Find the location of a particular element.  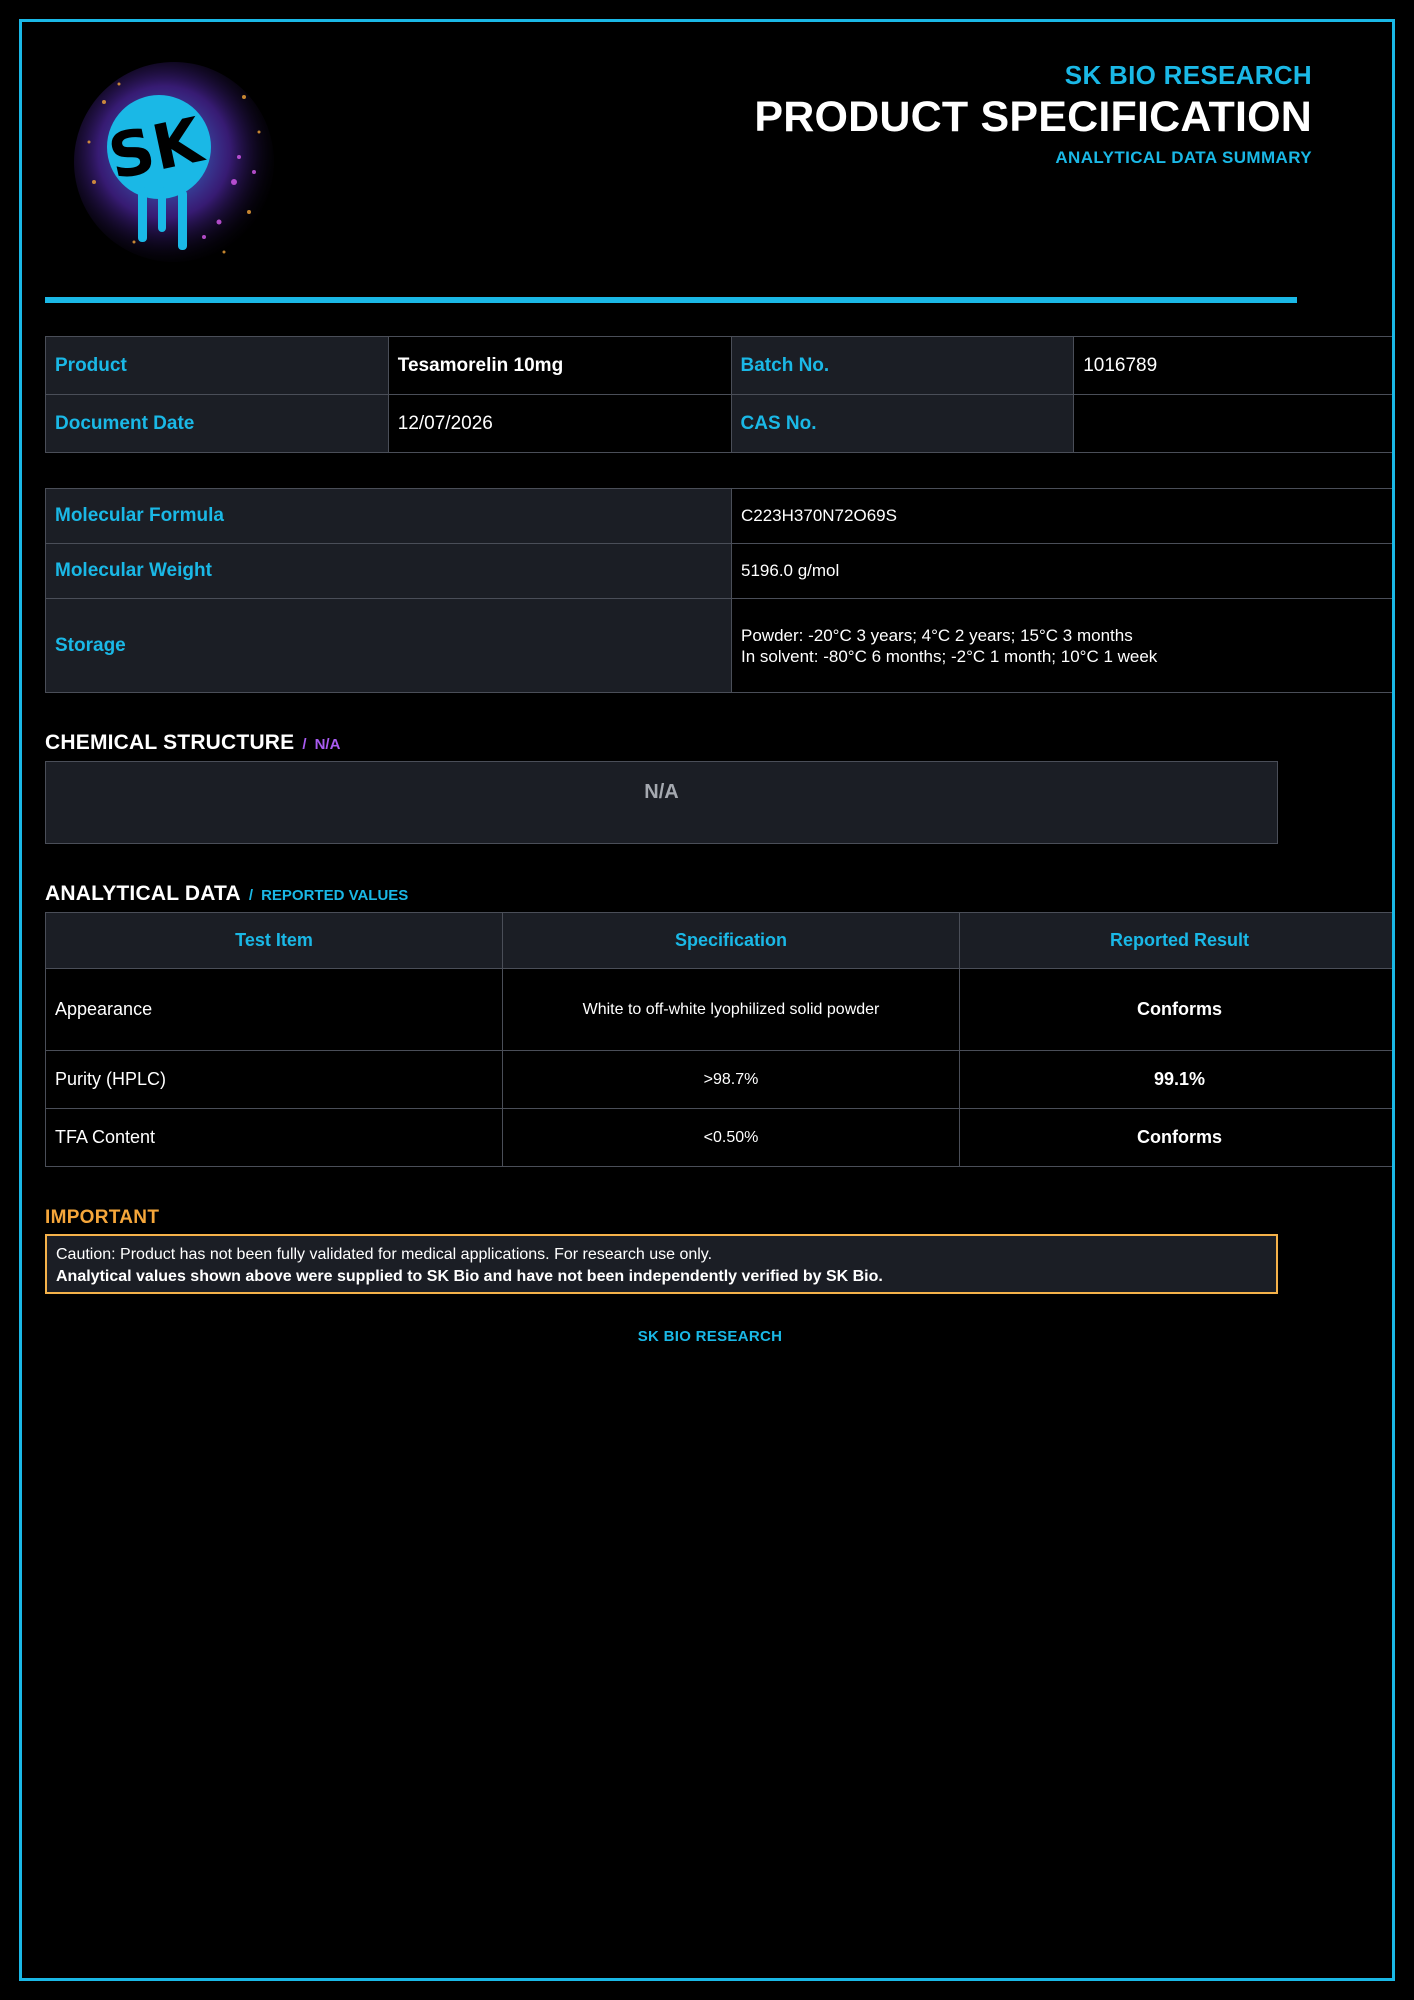

cas-label: CAS No. is located at coordinates (902, 423).